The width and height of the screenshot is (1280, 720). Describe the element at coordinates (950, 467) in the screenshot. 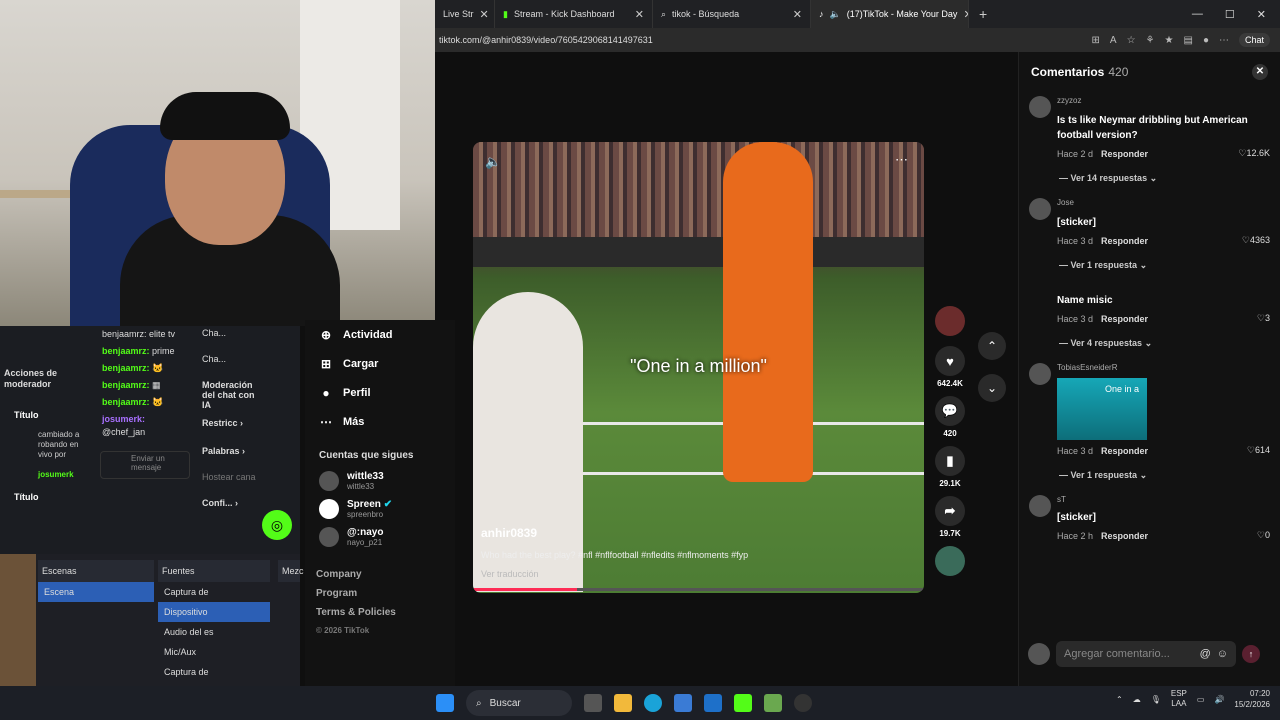

I see `save-button: ▮ 29.1K` at that location.